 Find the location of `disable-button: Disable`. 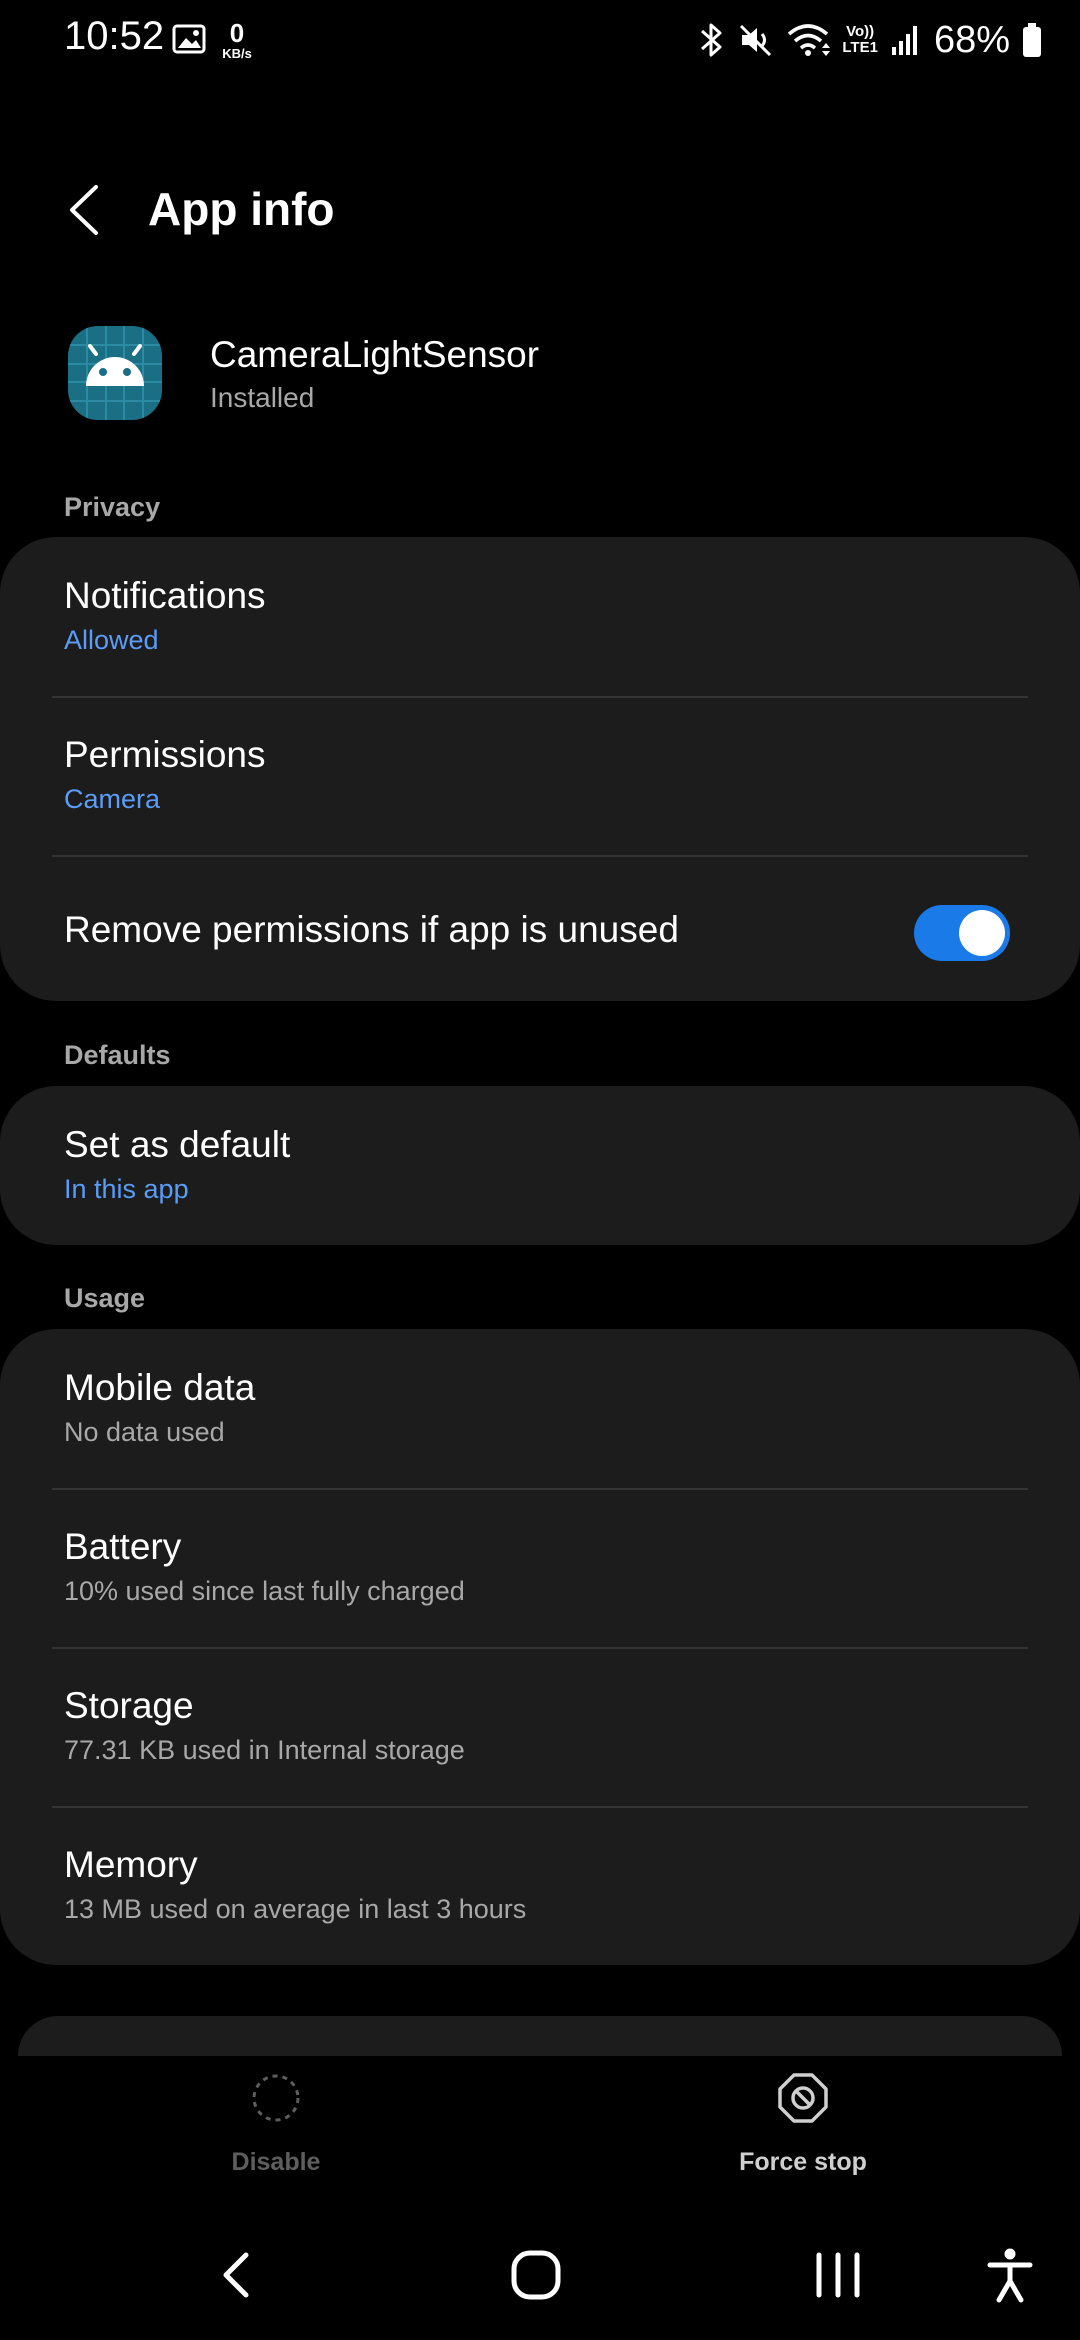

disable-button: Disable is located at coordinates (276, 2123).